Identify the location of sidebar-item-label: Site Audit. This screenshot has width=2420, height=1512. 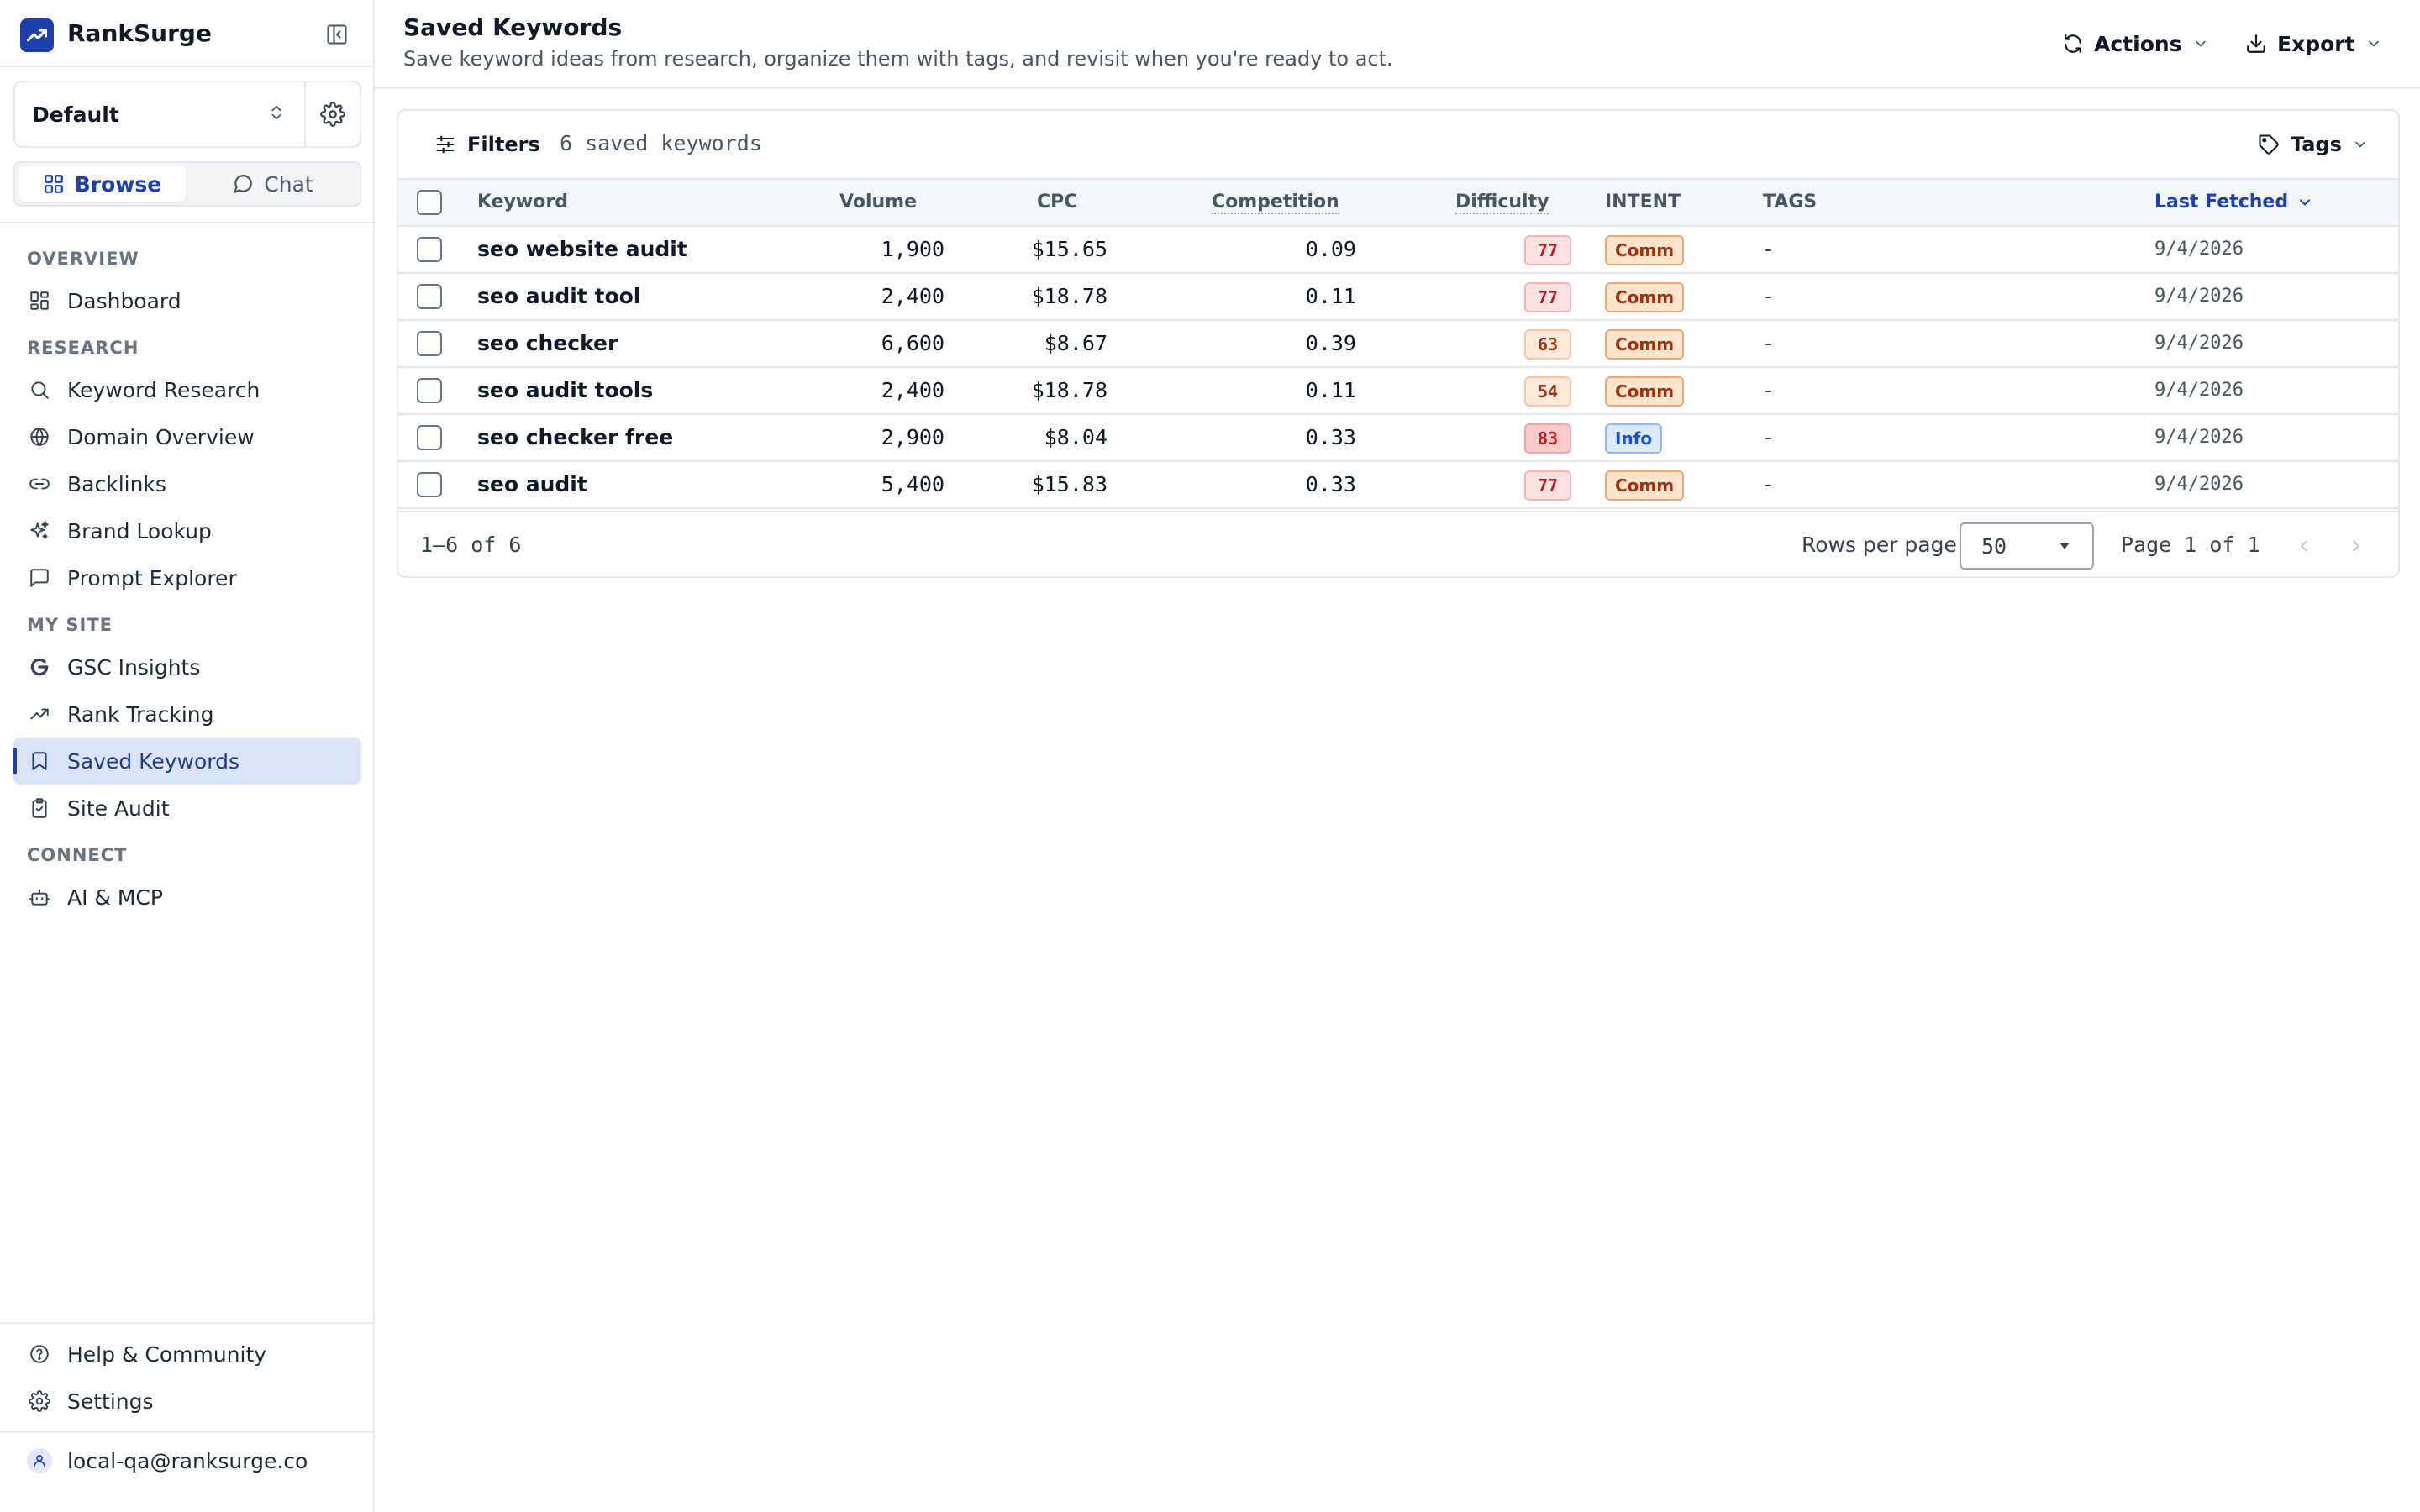
(118, 808).